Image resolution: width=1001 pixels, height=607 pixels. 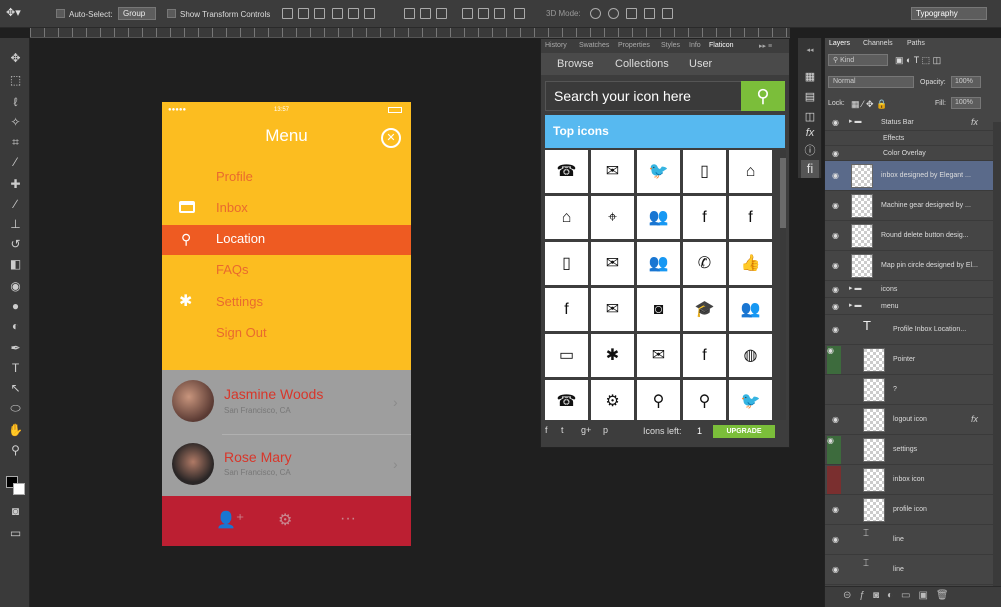 What do you see at coordinates (15, 368) in the screenshot?
I see `type-tool-icon: T` at bounding box center [15, 368].